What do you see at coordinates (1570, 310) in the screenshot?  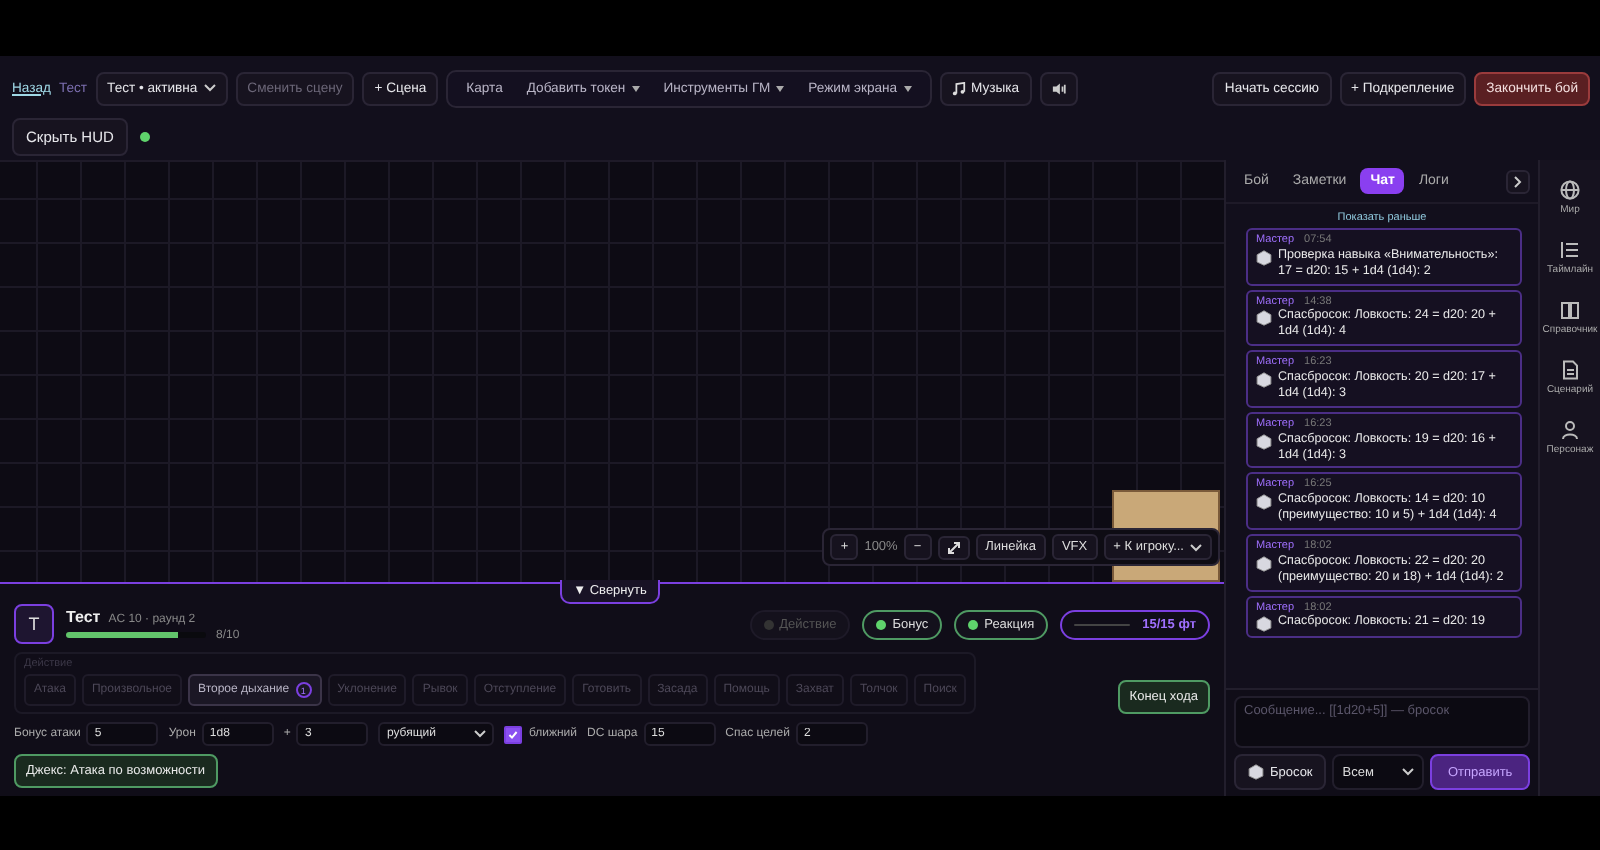 I see `book-icon` at bounding box center [1570, 310].